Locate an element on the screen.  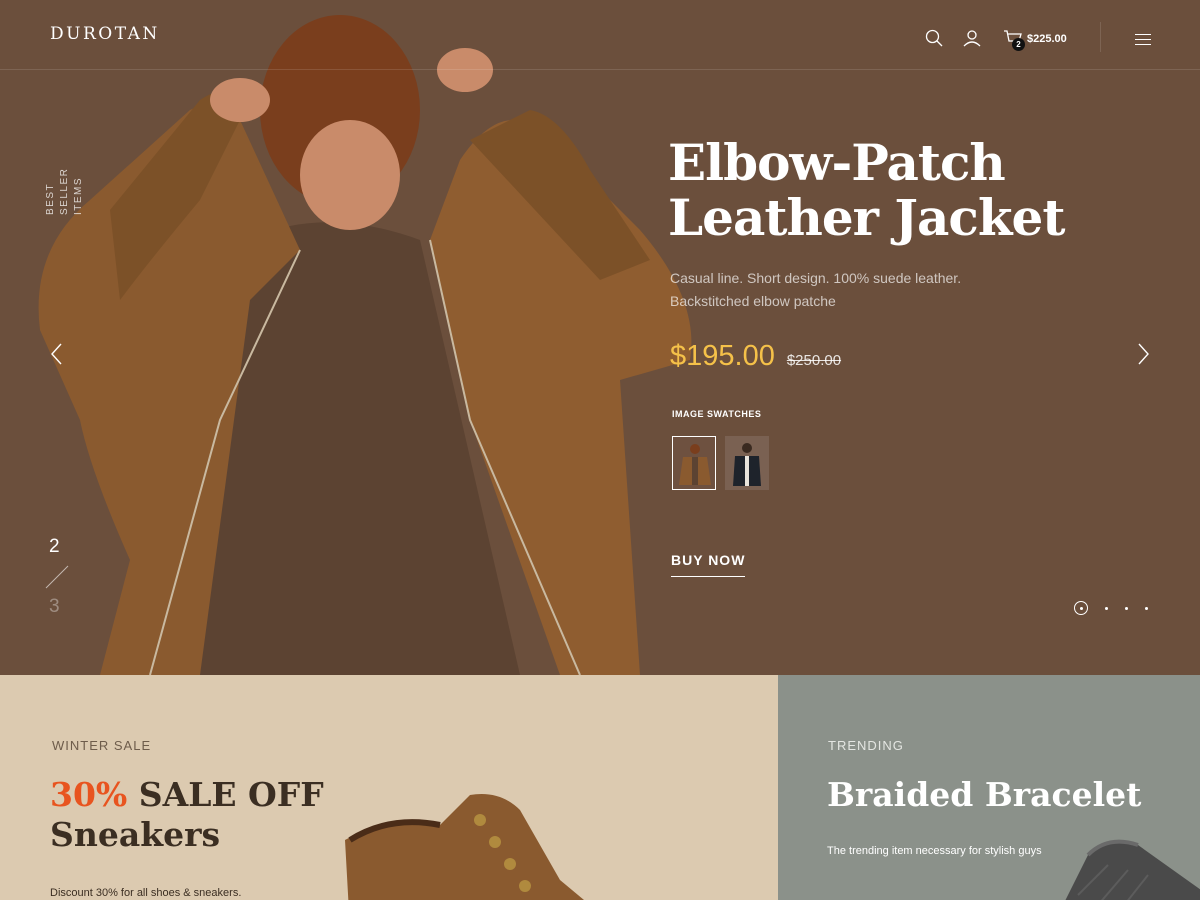
trending-eyebrow: TRENDING is located at coordinates (866, 745).